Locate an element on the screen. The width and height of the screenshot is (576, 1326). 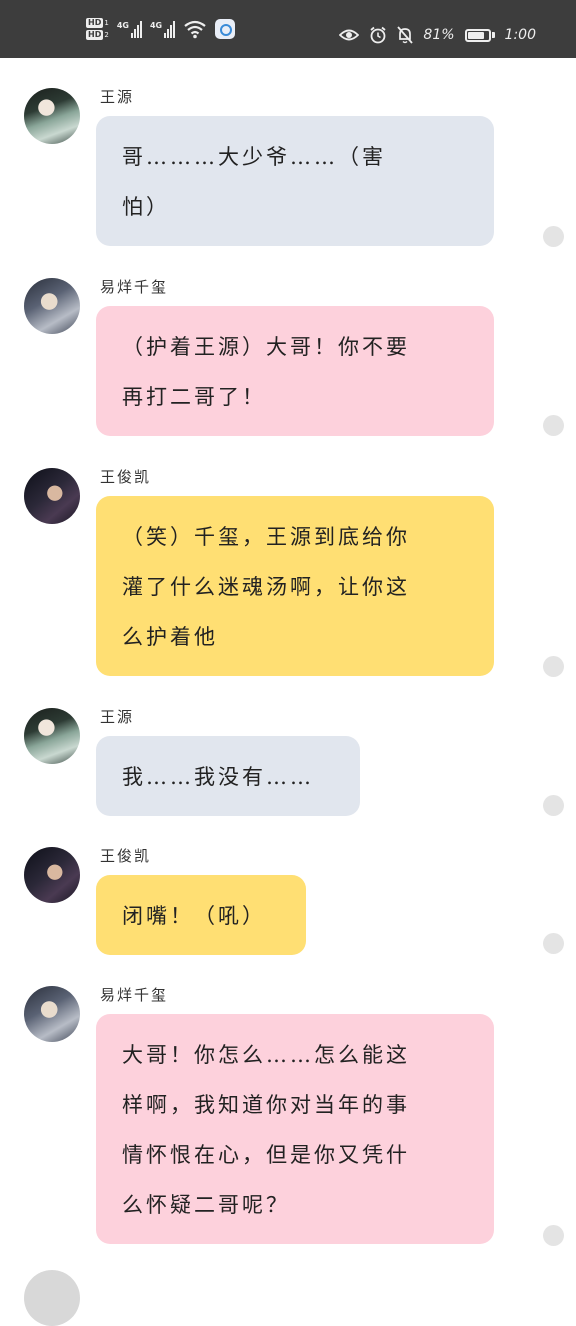
message-bubble: （笑）千玺，王源到底给你 灌了什么迷魂汤啊，让你这 么护着他 is located at coordinates (295, 586).